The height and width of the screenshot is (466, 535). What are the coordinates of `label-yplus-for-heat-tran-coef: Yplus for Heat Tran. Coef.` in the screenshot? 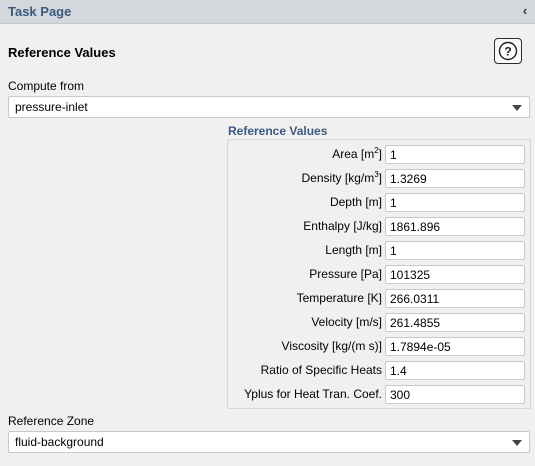 It's located at (313, 394).